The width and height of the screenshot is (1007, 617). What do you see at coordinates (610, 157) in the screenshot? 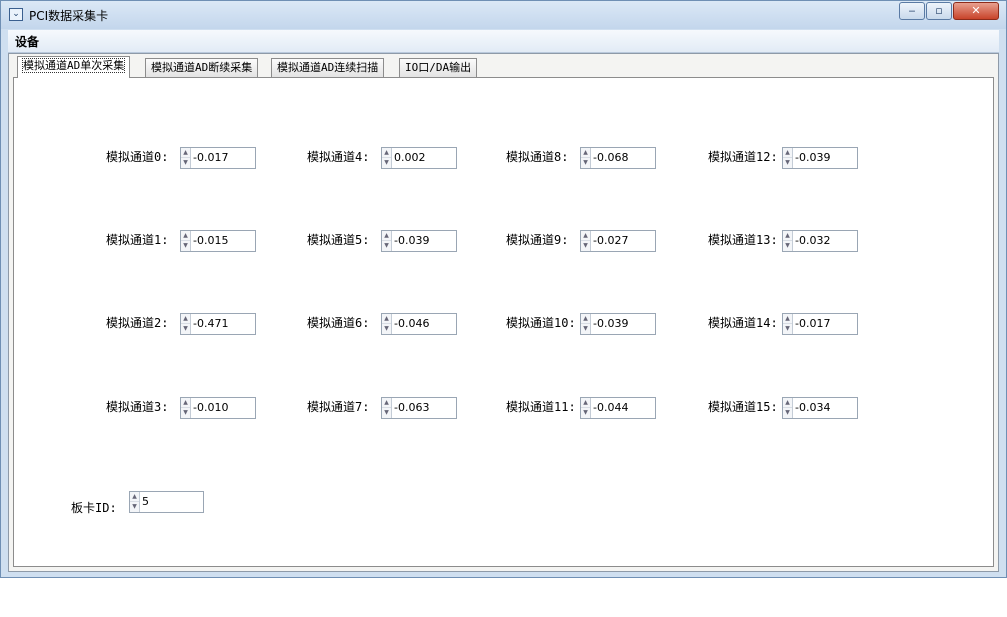
I see `channel-8-value: -0.068` at bounding box center [610, 157].